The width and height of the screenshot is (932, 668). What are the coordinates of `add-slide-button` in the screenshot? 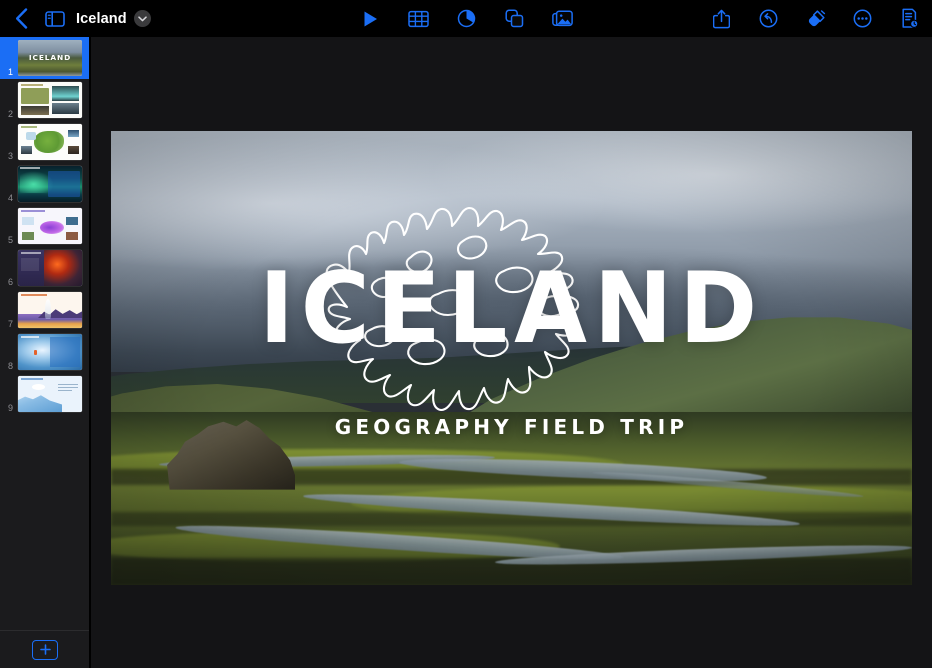 It's located at (45, 649).